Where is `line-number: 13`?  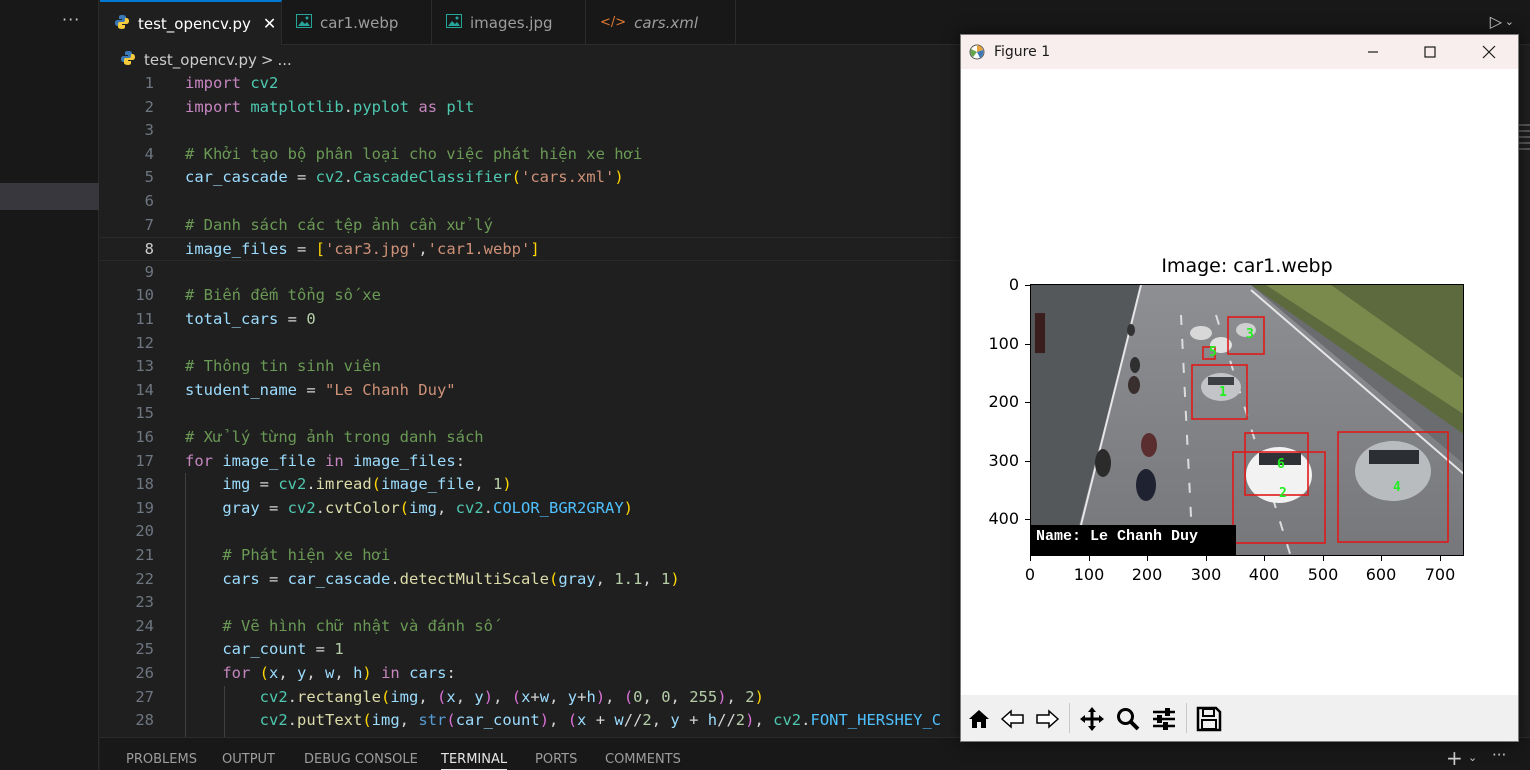
line-number: 13 is located at coordinates (144, 366).